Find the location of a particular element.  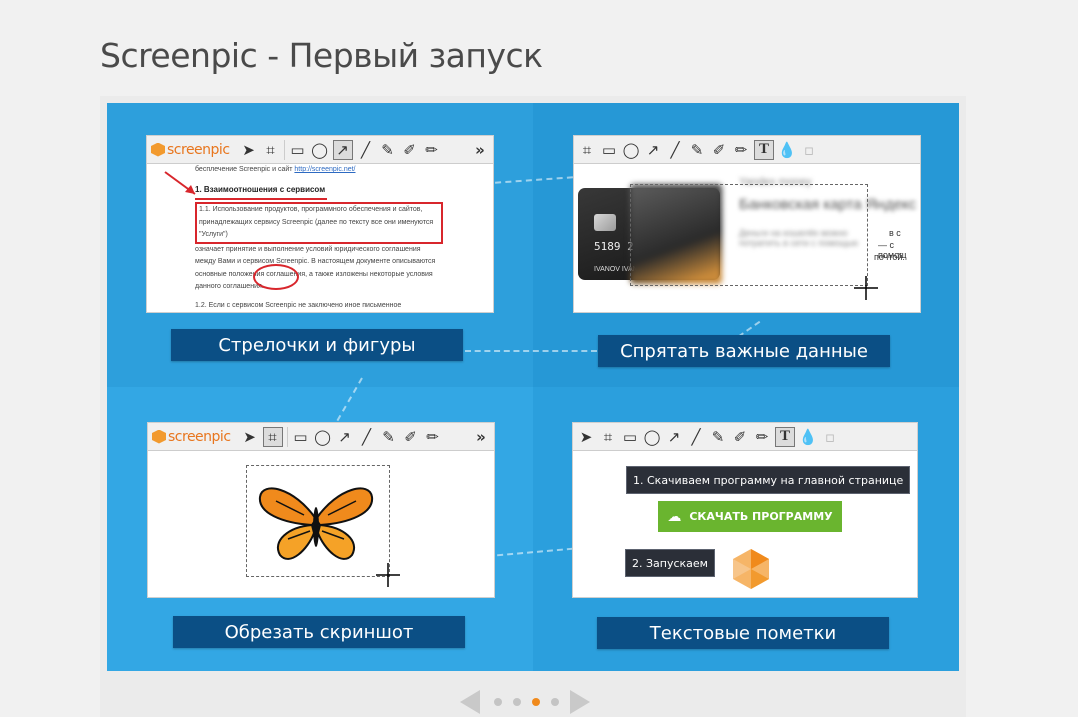

download-button: ☁ СКАЧАТЬ ПРОГРАММУ is located at coordinates (750, 516).